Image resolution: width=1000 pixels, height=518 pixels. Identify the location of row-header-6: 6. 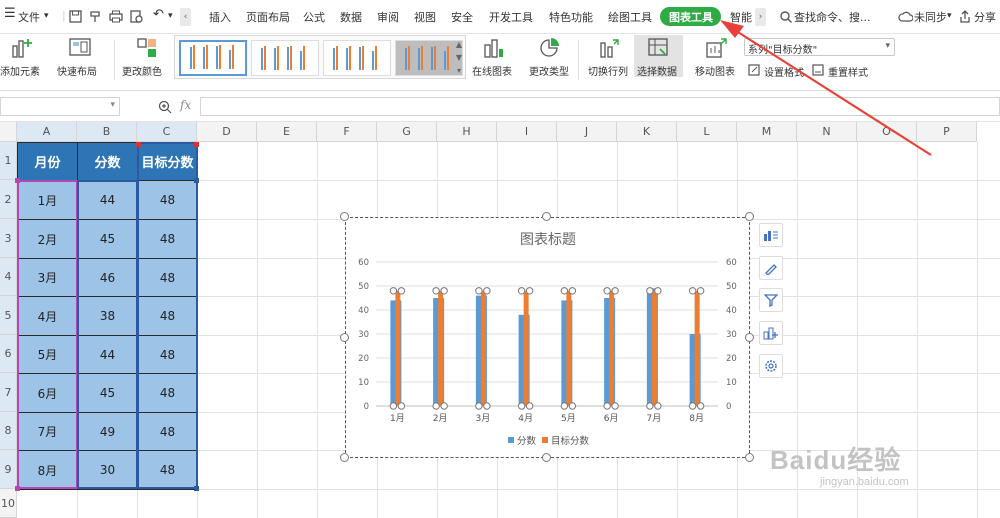
(8, 354).